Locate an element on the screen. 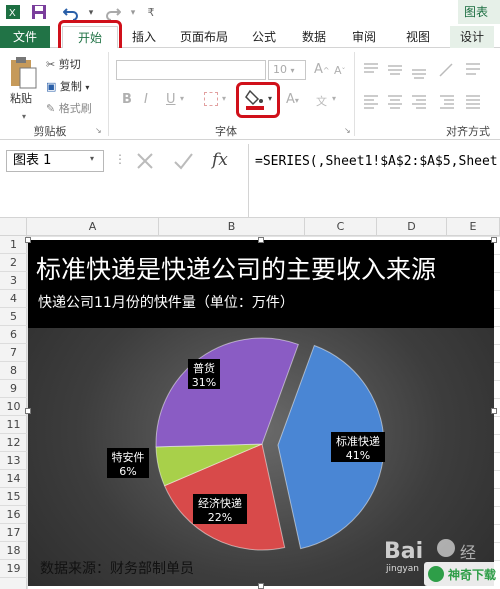 The width and height of the screenshot is (500, 589). row-header: 15 is located at coordinates (13, 497).